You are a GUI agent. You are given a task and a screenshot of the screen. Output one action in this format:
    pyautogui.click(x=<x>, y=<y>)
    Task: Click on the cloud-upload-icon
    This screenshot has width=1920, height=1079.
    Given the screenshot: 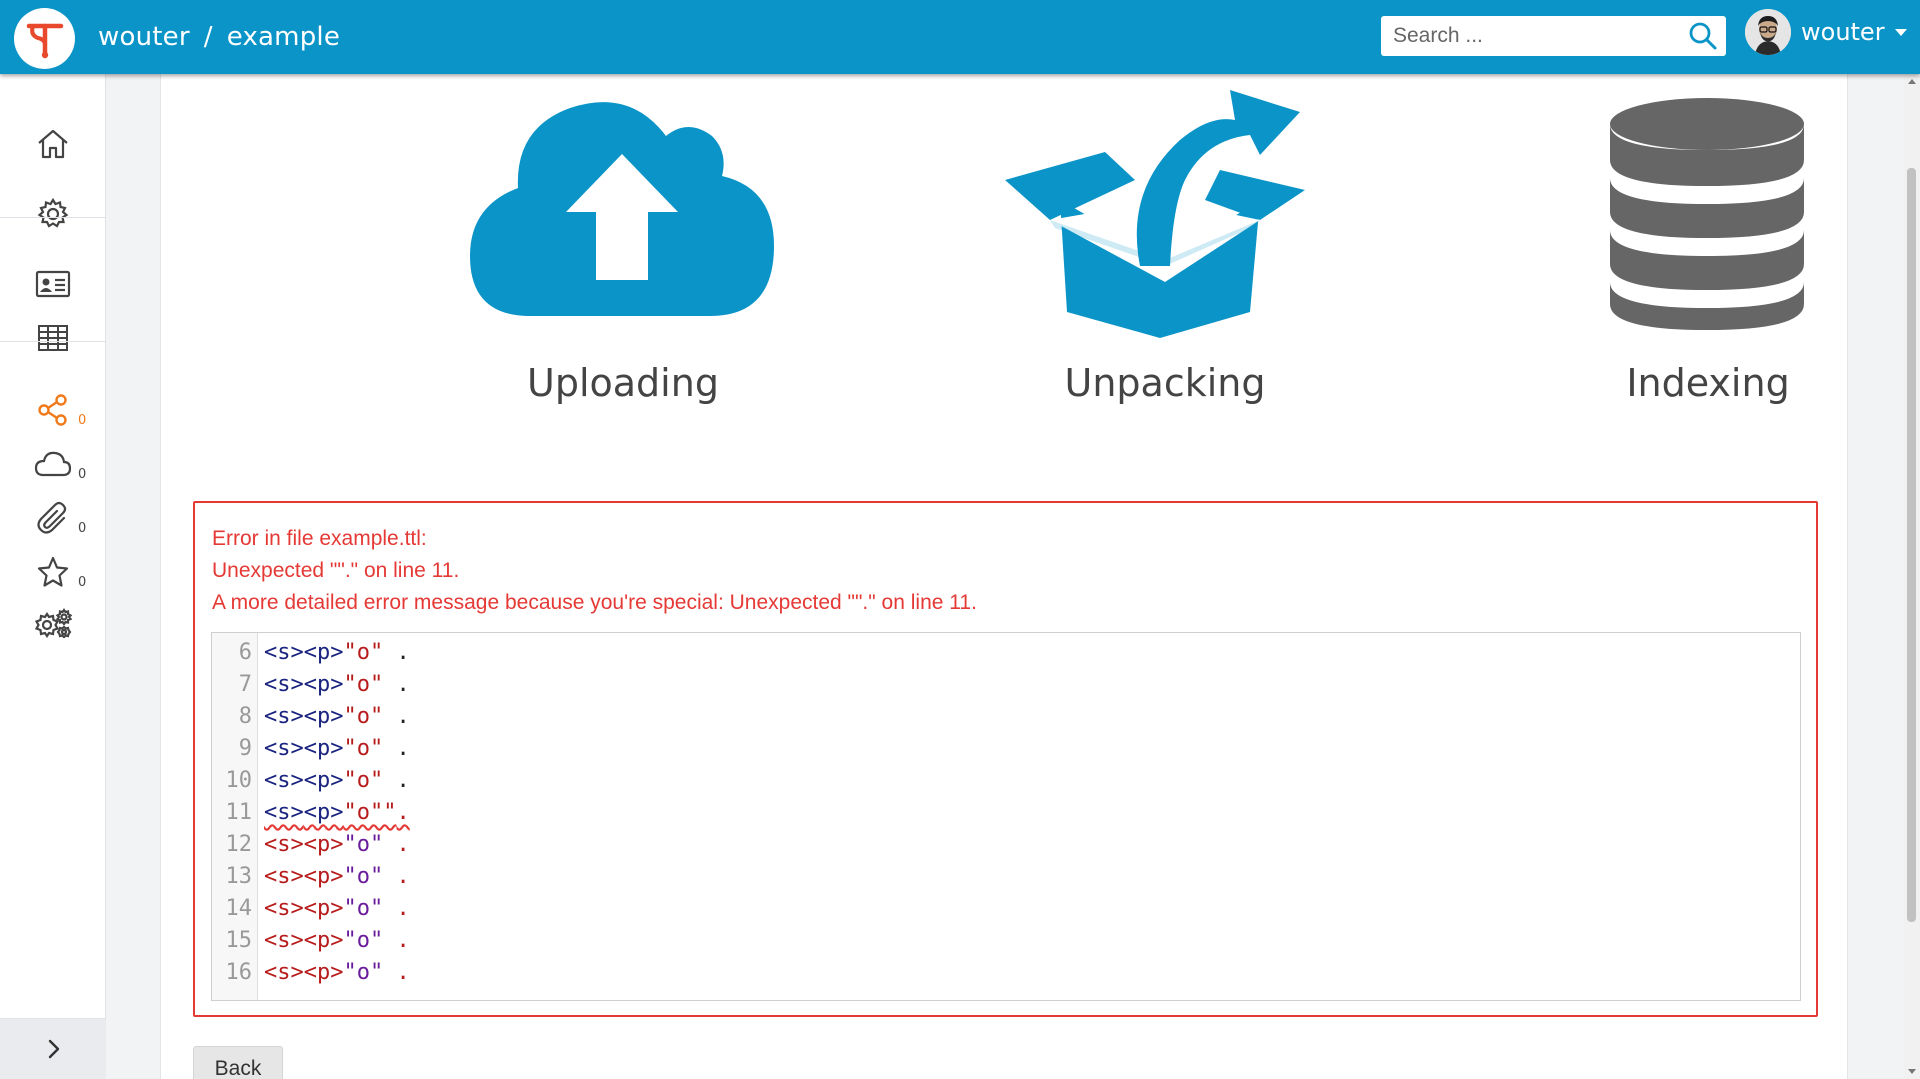 What is the action you would take?
    pyautogui.click(x=622, y=209)
    